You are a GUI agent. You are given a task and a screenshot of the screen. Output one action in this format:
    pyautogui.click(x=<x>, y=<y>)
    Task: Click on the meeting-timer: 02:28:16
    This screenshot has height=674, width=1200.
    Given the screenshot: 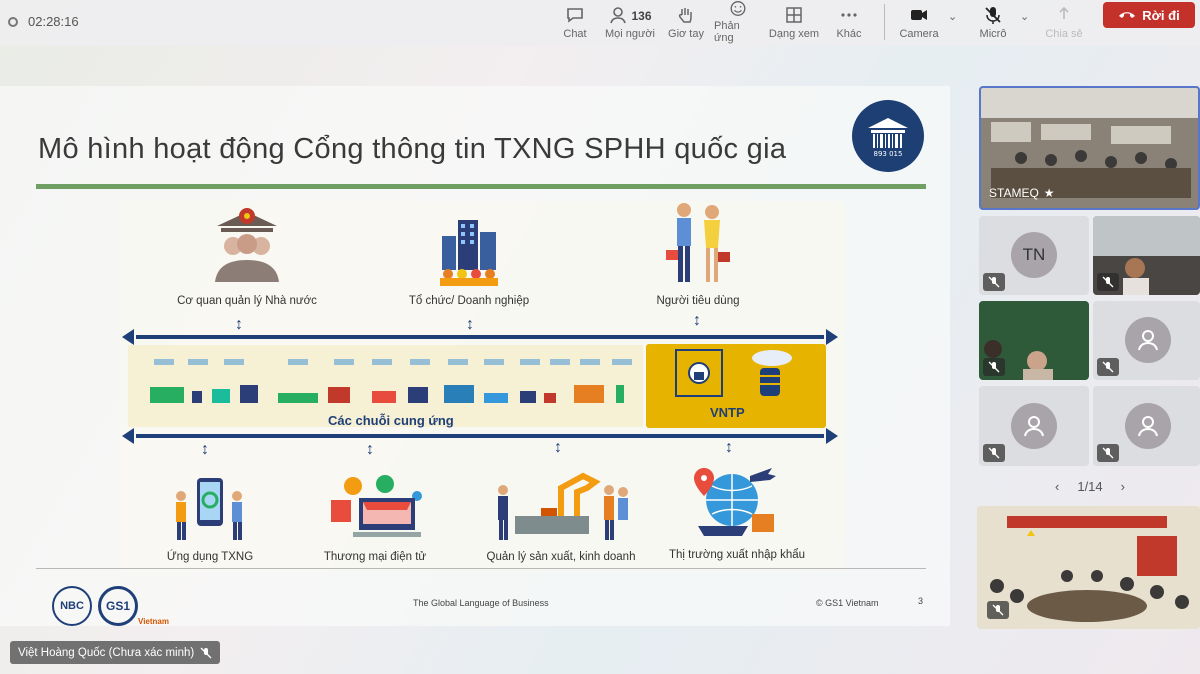 What is the action you would take?
    pyautogui.click(x=43, y=21)
    